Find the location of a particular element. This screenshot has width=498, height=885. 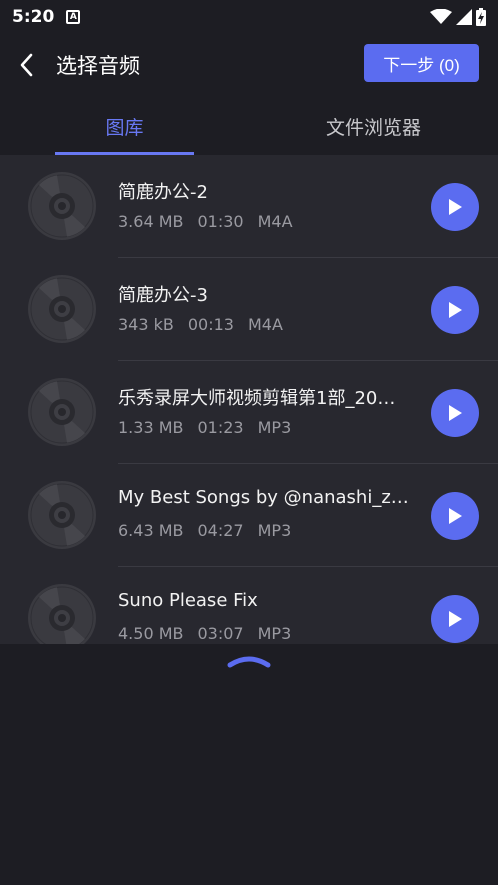

signal-icon is located at coordinates (464, 17).